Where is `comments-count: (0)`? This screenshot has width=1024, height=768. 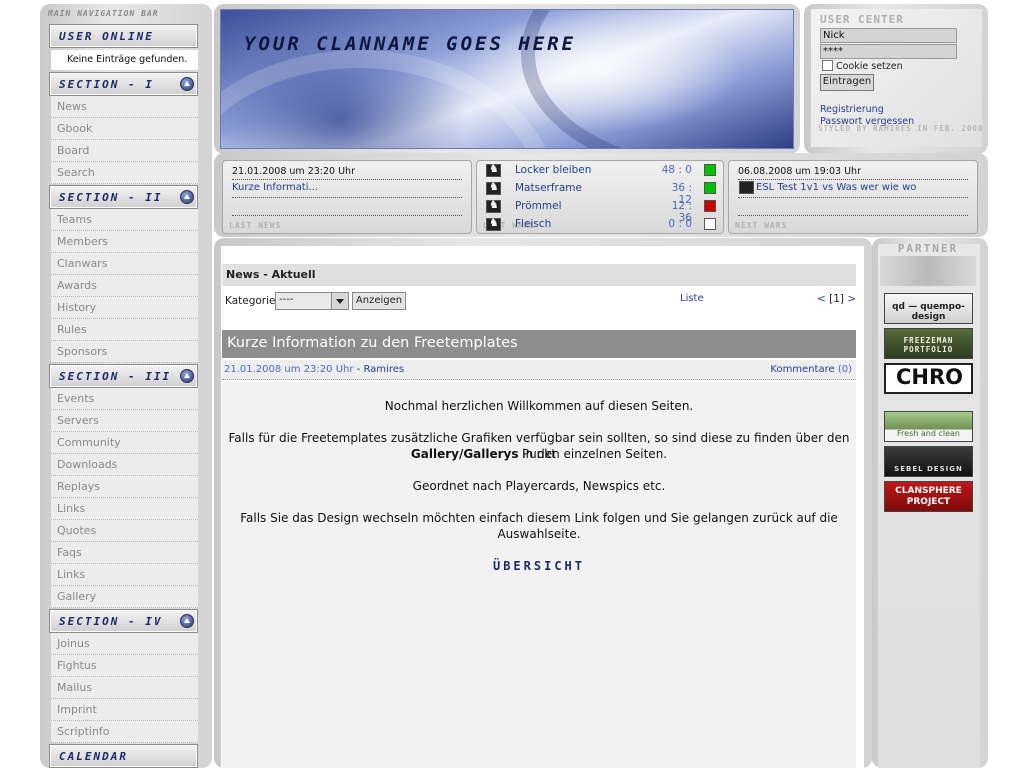
comments-count: (0) is located at coordinates (844, 369).